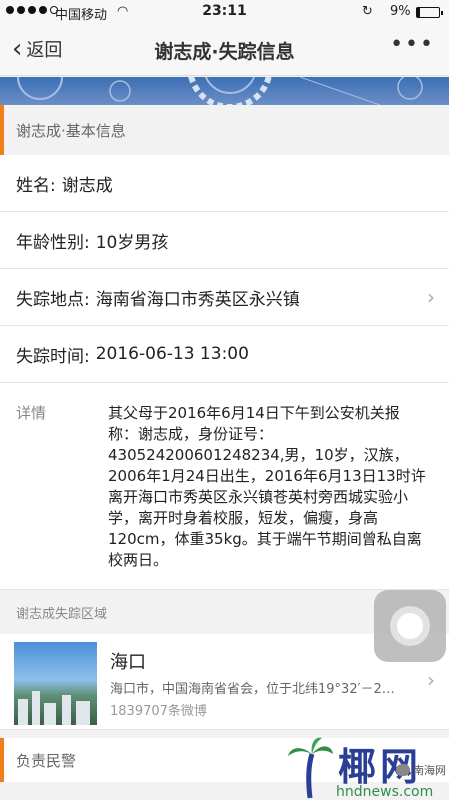 This screenshot has width=449, height=800. What do you see at coordinates (158, 711) in the screenshot?
I see `weibo-count: 1839707条微博` at bounding box center [158, 711].